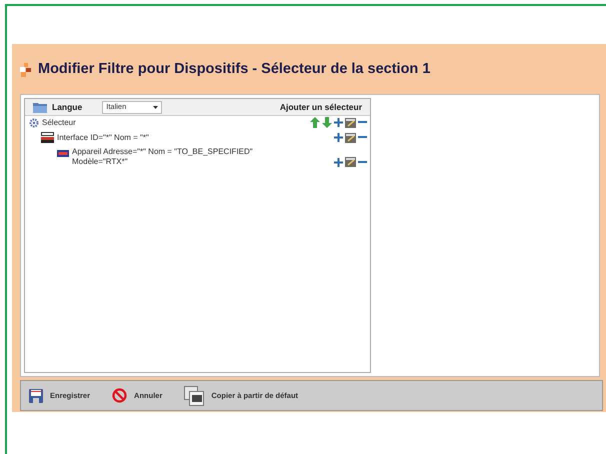 The width and height of the screenshot is (606, 454). Describe the element at coordinates (194, 396) in the screenshot. I see `copy-icon` at that location.